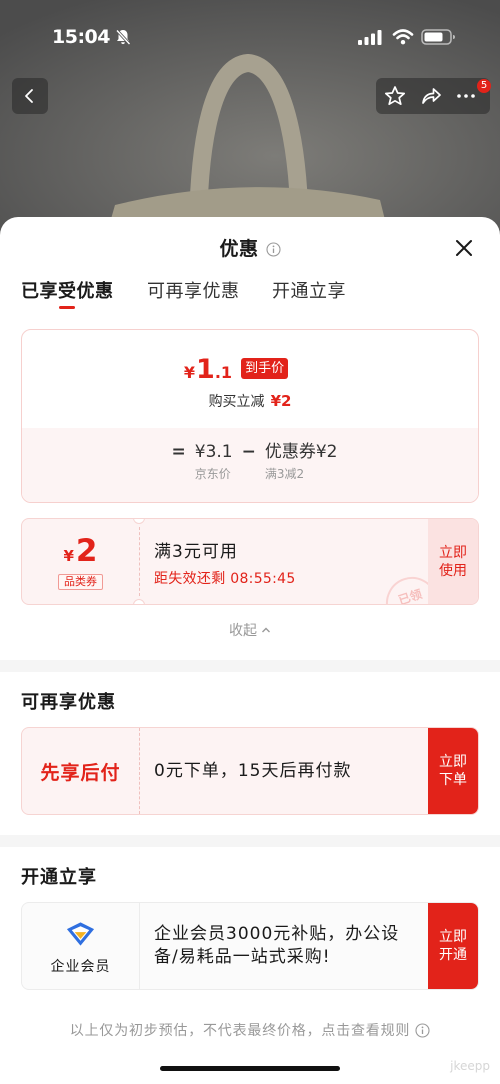 This screenshot has width=500, height=1084. I want to click on base-price-label: 京东价, so click(212, 474).